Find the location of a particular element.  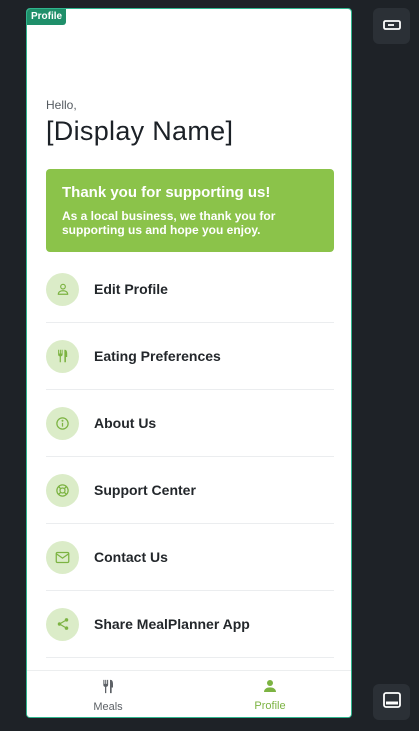

greeting-text: Hello, is located at coordinates (61, 105).